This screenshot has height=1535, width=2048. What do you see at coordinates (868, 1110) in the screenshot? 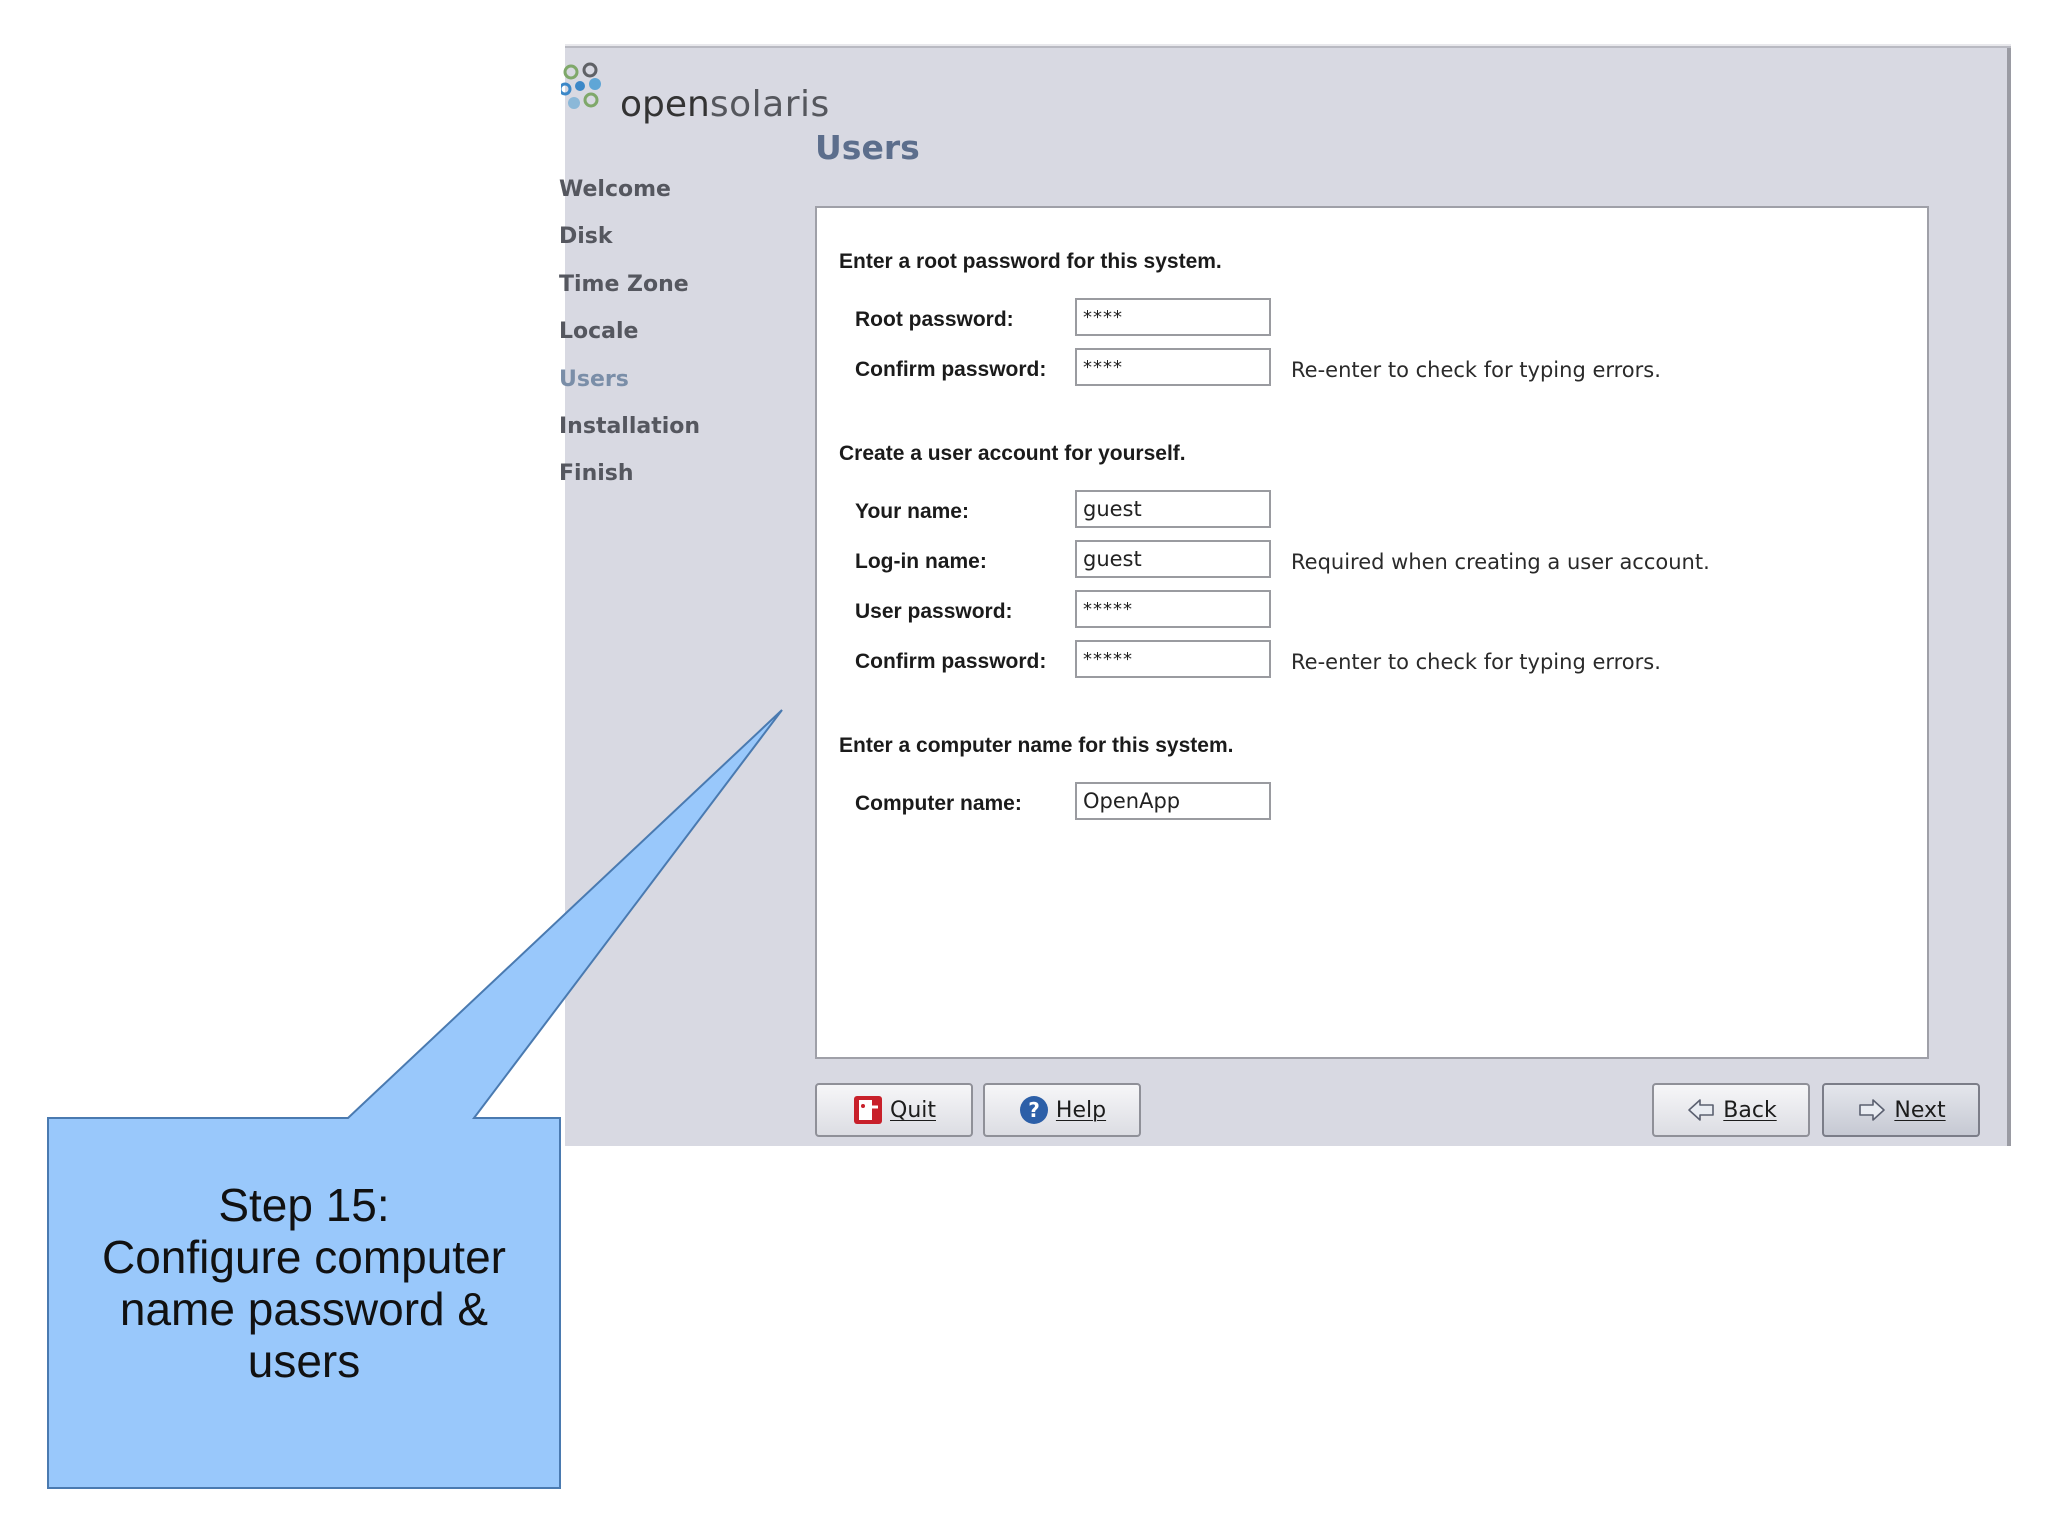
I see `exit-door-icon` at bounding box center [868, 1110].